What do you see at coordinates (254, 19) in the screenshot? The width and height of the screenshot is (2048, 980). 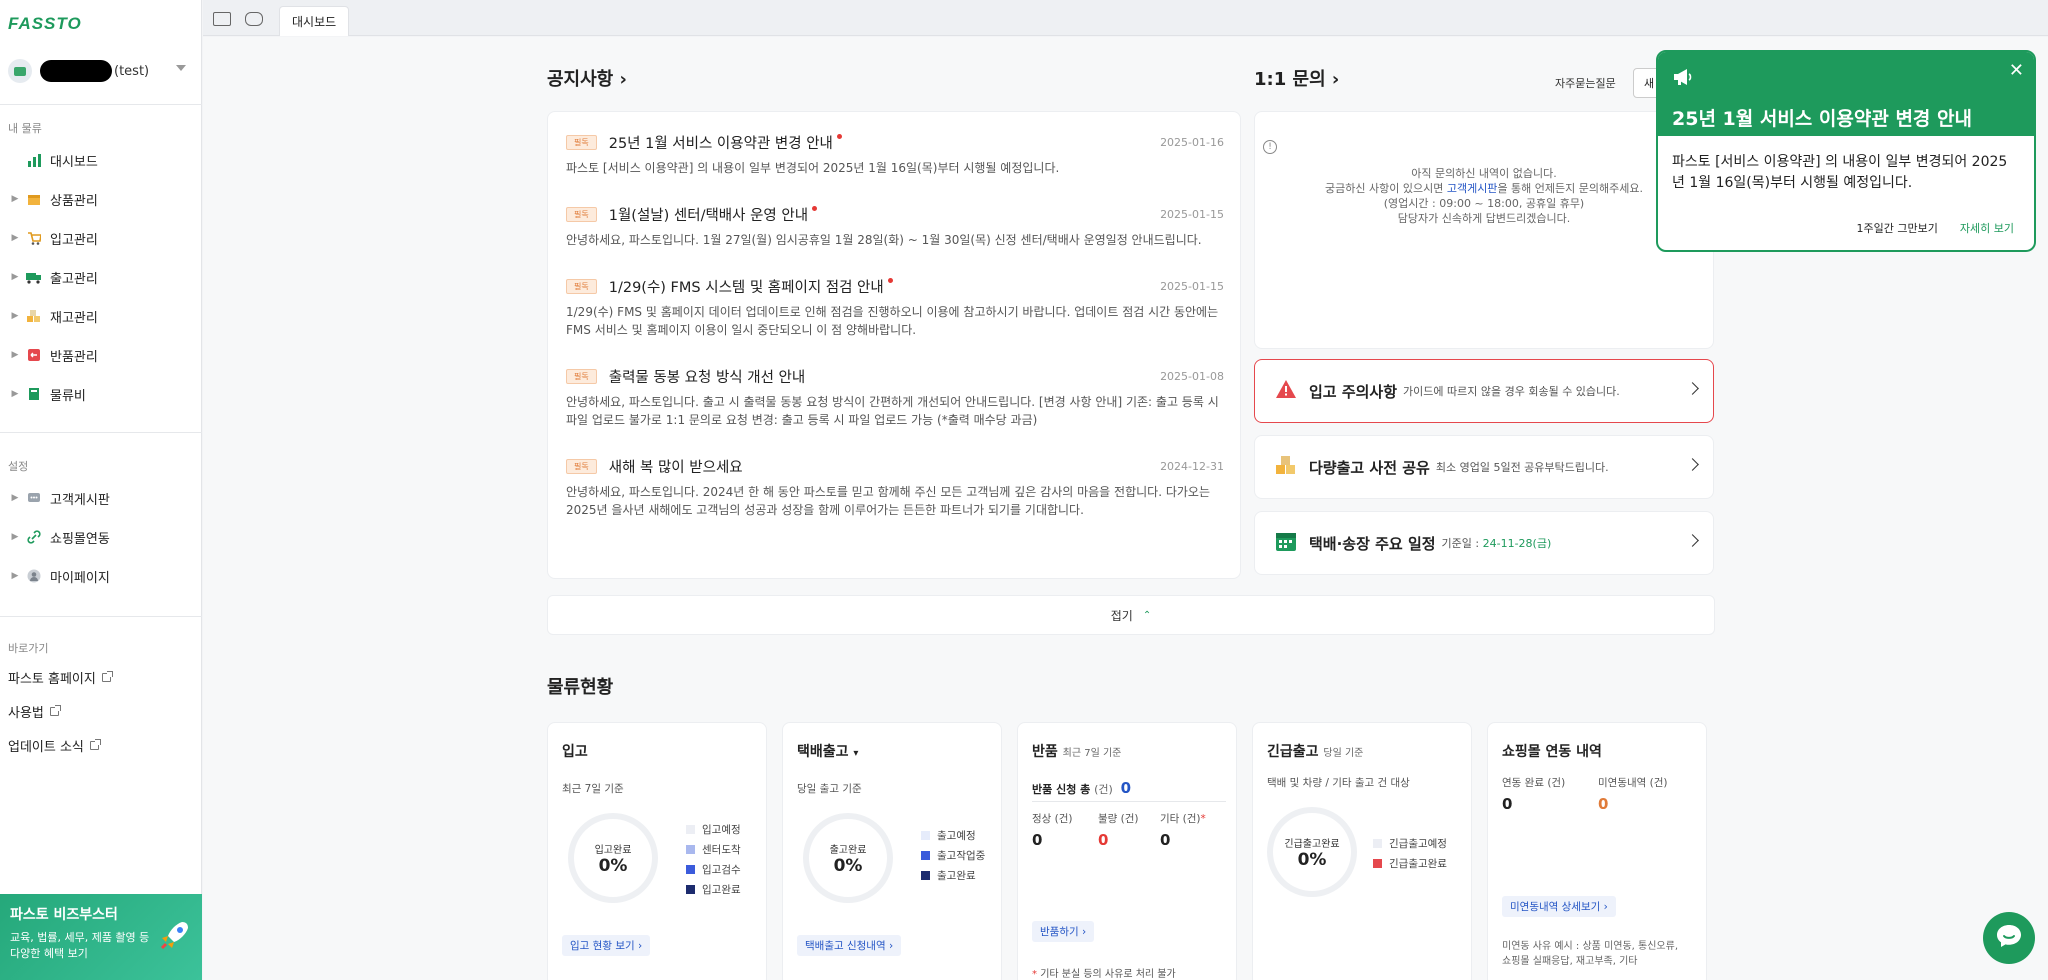 I see `cloud-settings-icon` at bounding box center [254, 19].